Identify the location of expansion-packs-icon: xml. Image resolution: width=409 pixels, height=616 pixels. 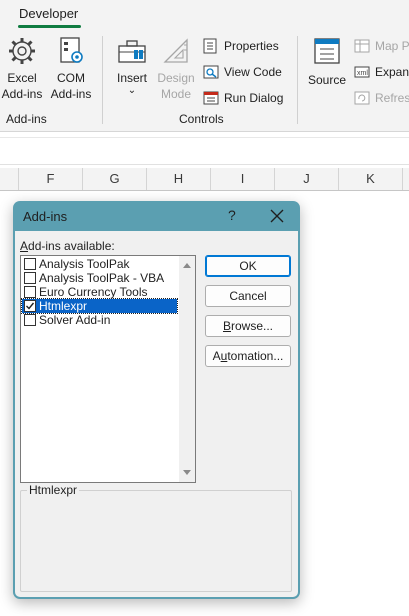
(362, 72).